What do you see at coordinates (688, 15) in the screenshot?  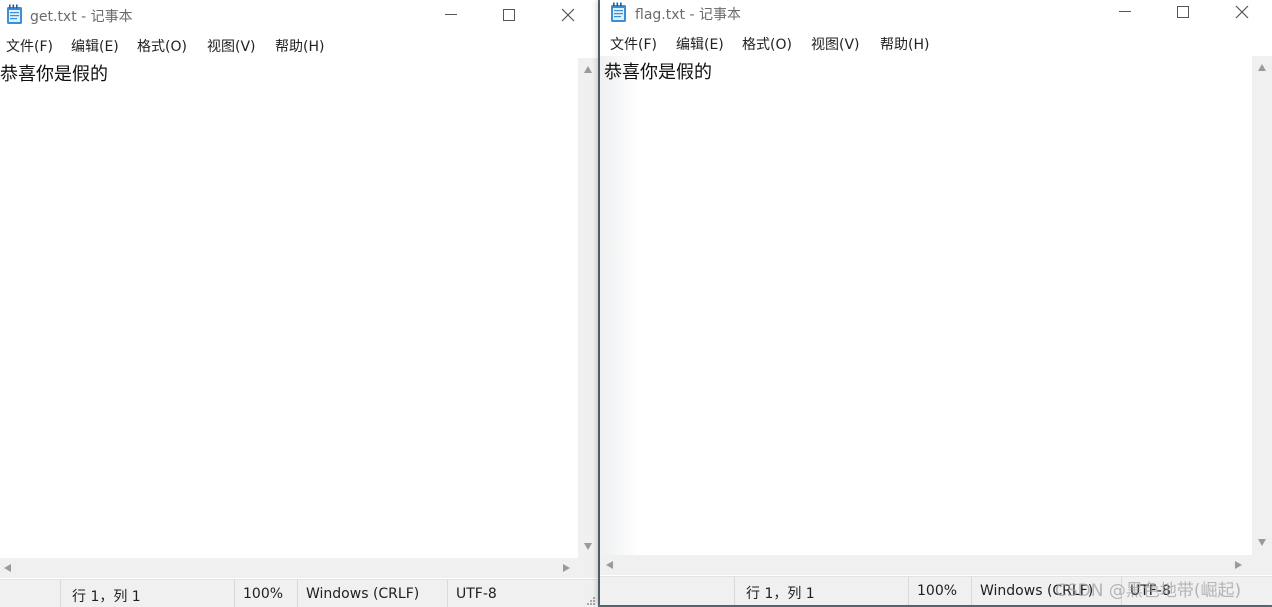 I see `window-title: flag.txt - 记事本` at bounding box center [688, 15].